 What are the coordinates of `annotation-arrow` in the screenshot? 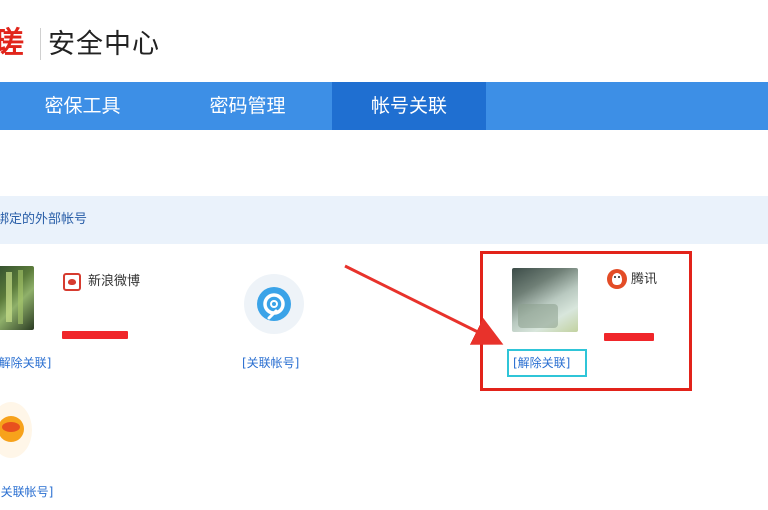 It's located at (424, 304).